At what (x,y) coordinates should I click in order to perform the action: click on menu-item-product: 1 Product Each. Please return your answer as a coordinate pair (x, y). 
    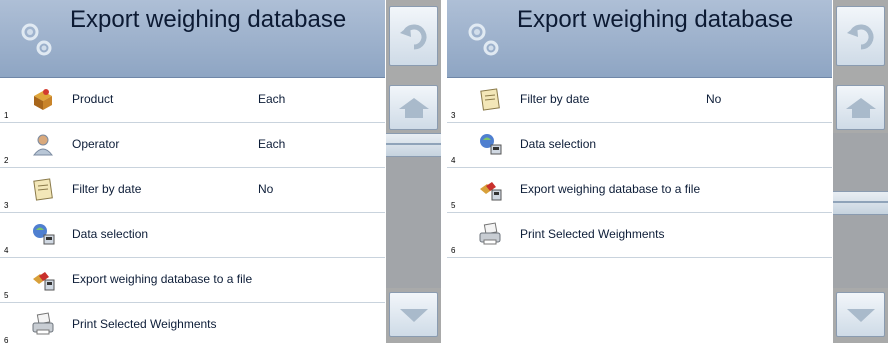
    Looking at the image, I should click on (192, 100).